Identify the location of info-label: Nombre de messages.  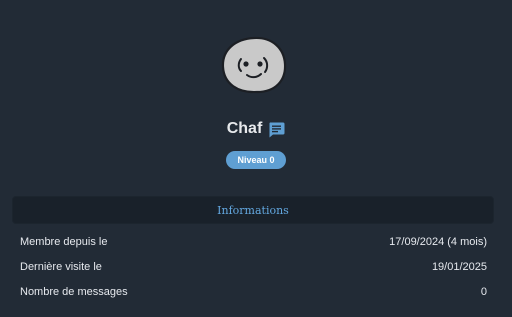
(74, 292).